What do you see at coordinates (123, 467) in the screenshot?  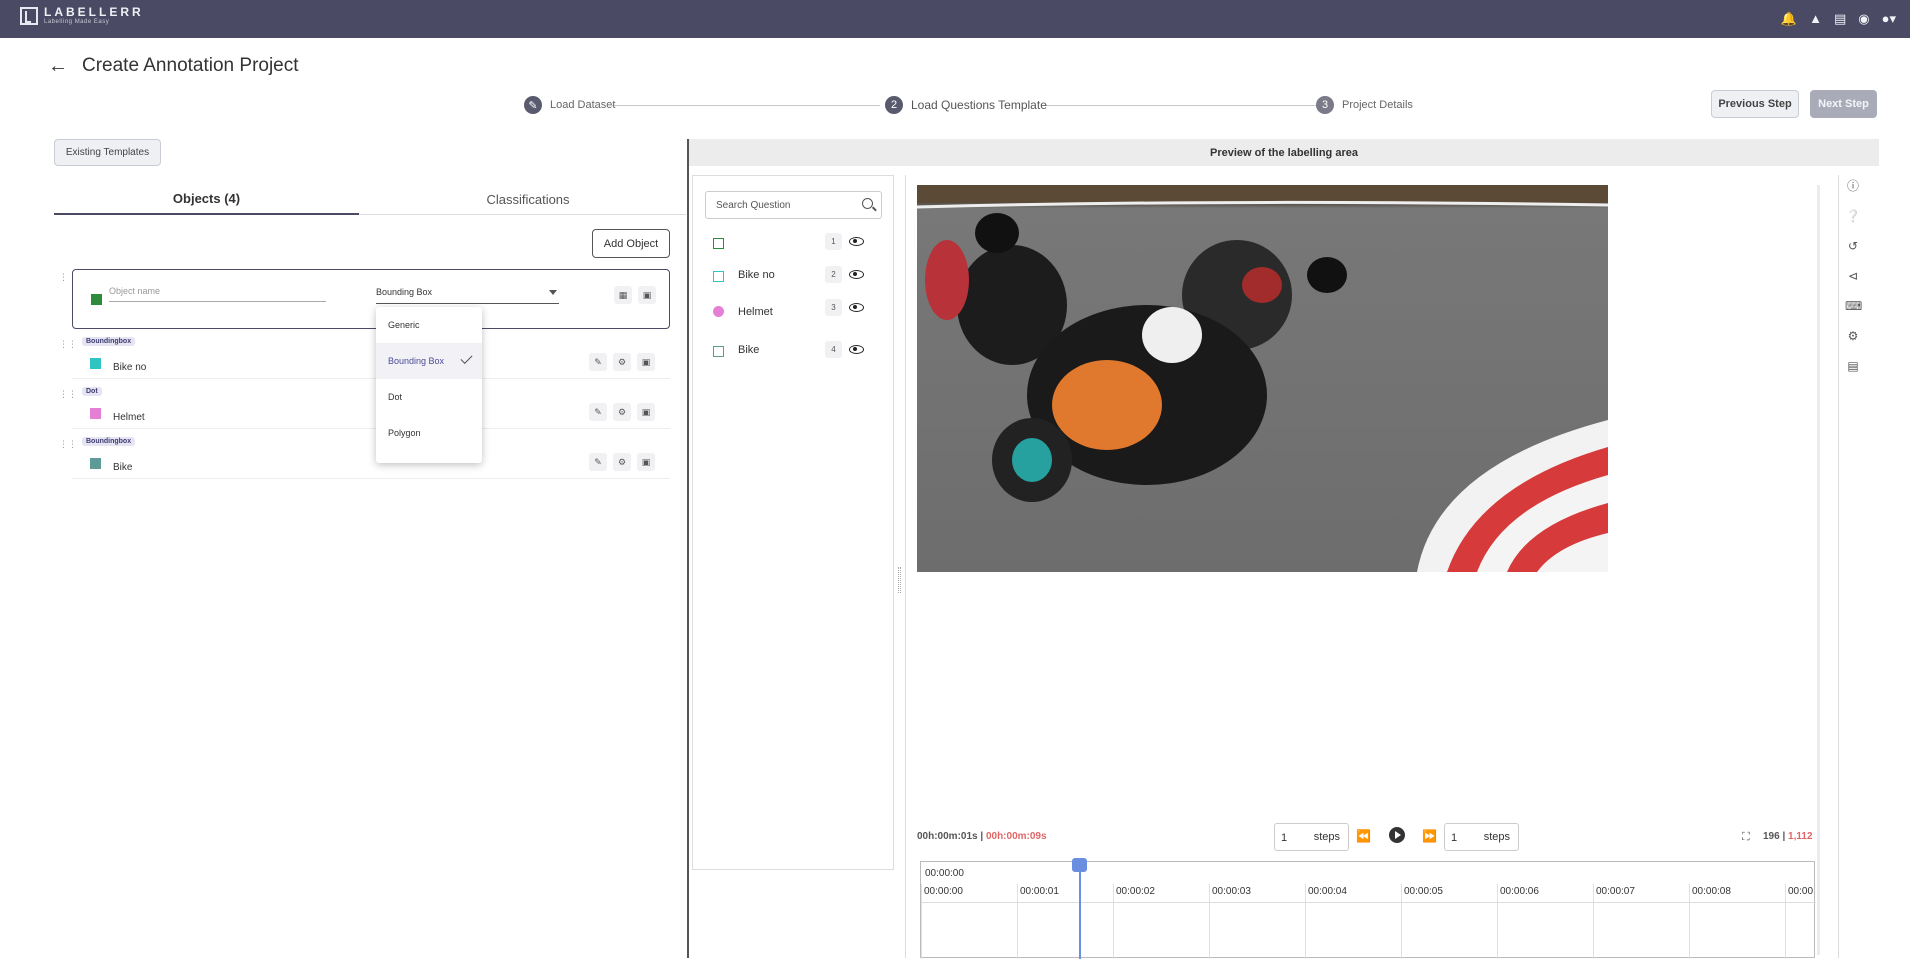 I see `object-name: Bike` at bounding box center [123, 467].